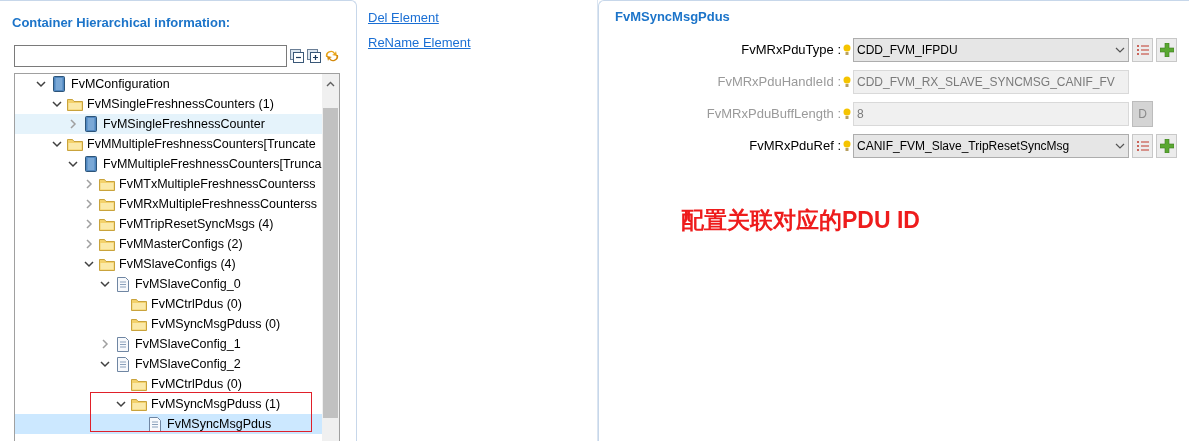  What do you see at coordinates (168, 124) in the screenshot?
I see `tree-item: FvMSingleFreshnessCounter` at bounding box center [168, 124].